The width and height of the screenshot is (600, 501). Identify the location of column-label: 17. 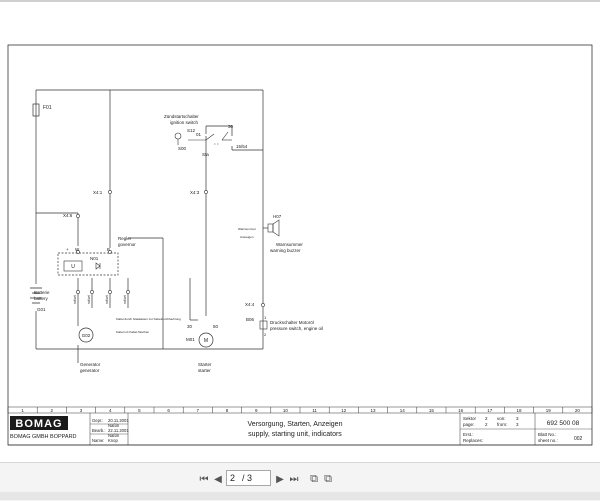
(490, 410).